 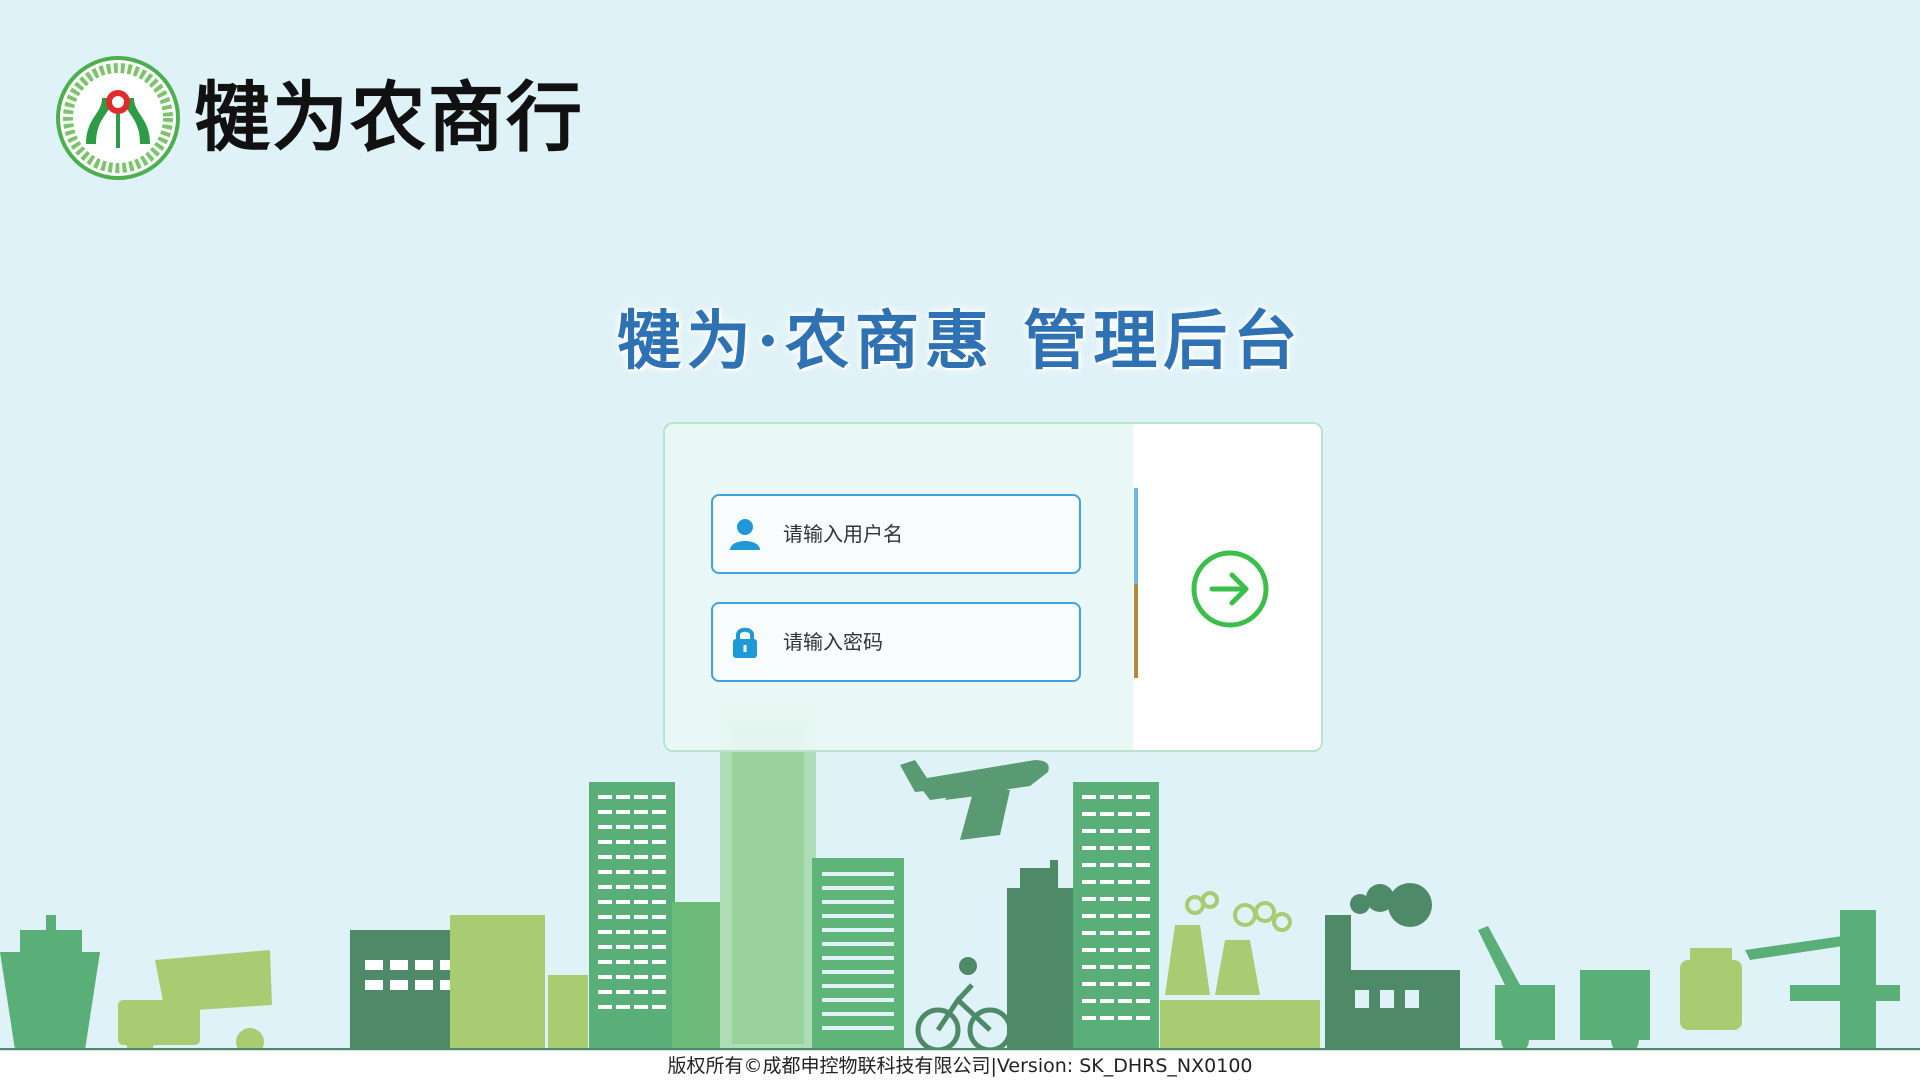 What do you see at coordinates (923, 534) in the screenshot?
I see `username-input` at bounding box center [923, 534].